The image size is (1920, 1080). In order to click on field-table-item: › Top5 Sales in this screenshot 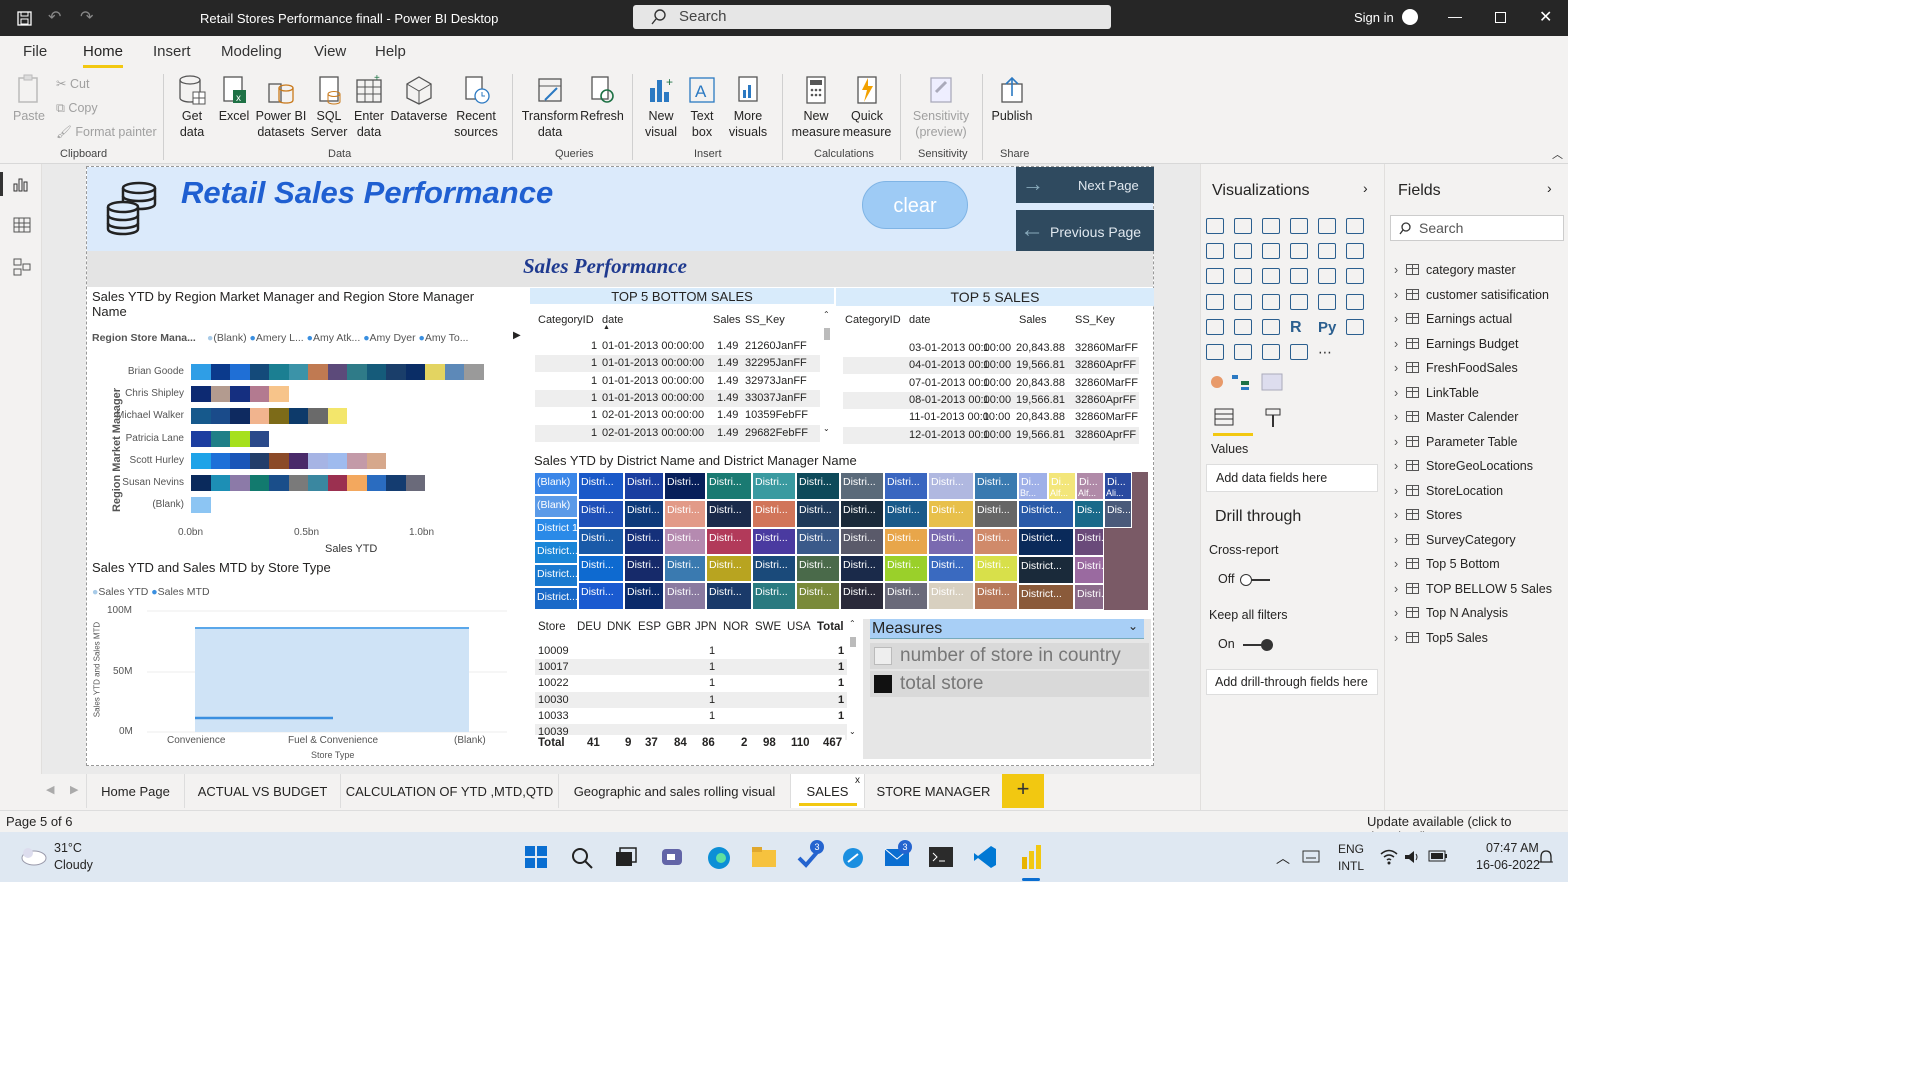, I will do `click(1479, 640)`.